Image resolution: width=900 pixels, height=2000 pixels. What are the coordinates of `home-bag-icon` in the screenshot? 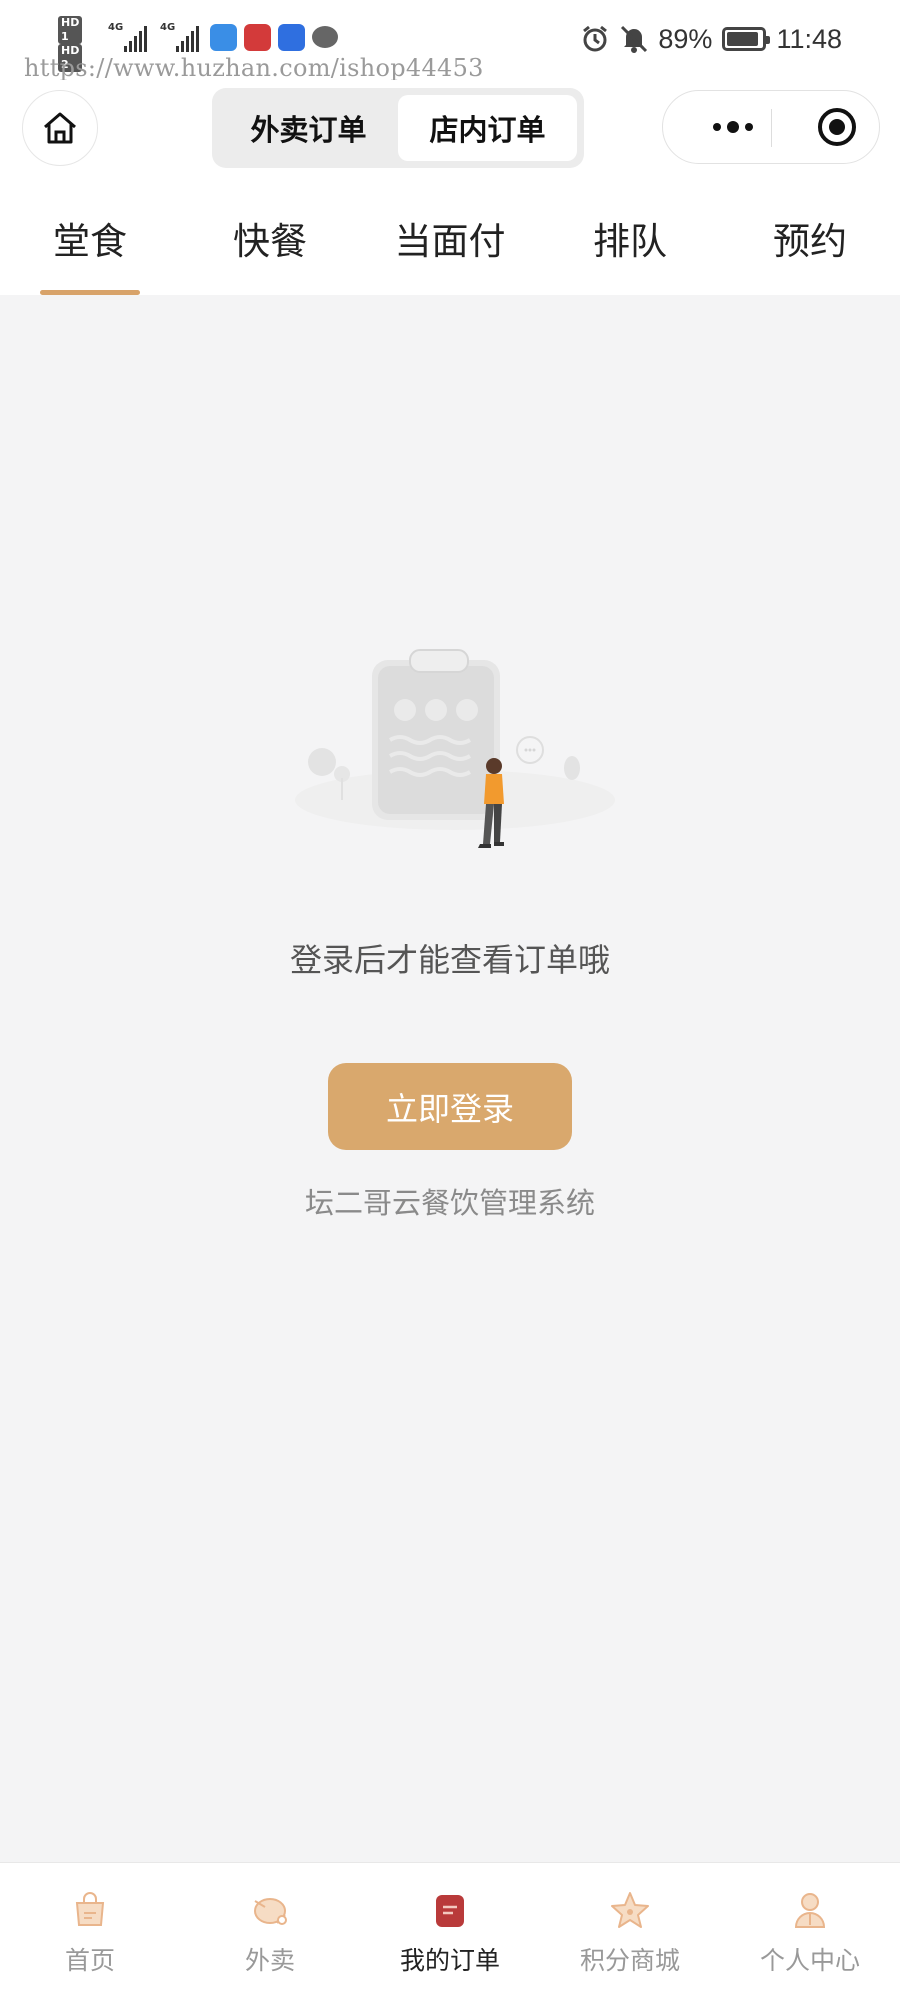 It's located at (90, 1909).